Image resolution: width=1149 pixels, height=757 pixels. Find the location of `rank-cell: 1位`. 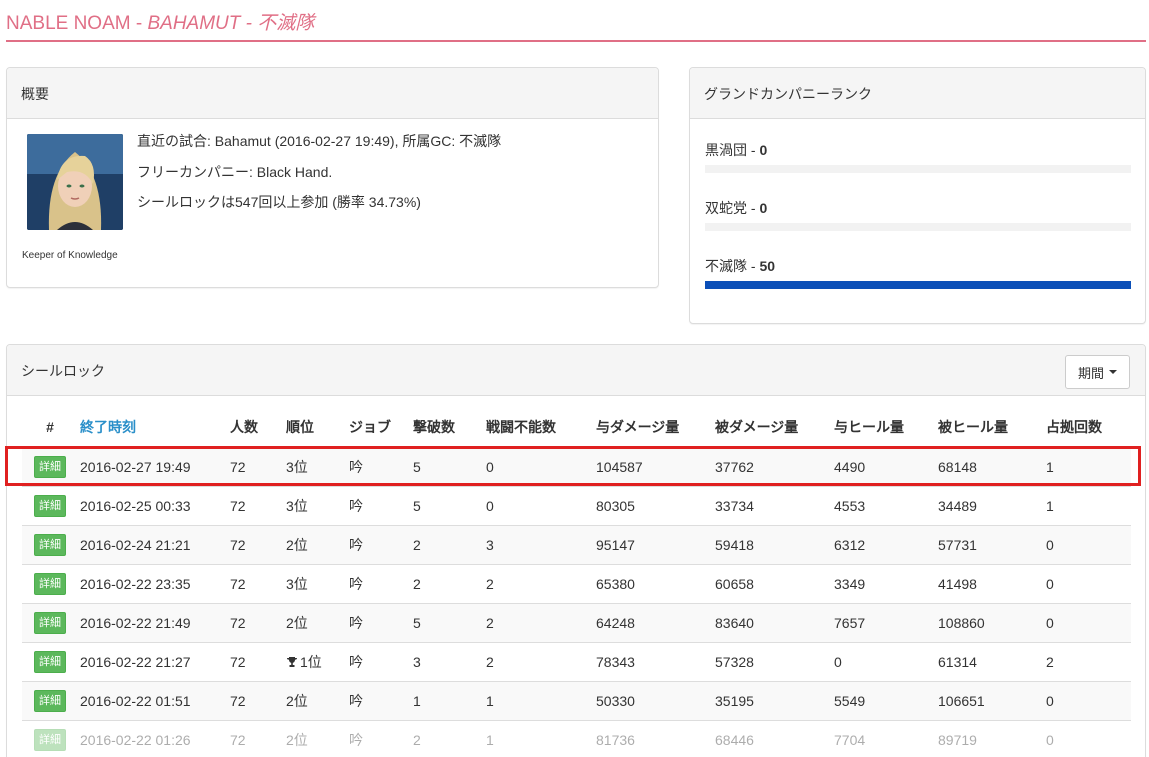

rank-cell: 1位 is located at coordinates (315, 661).